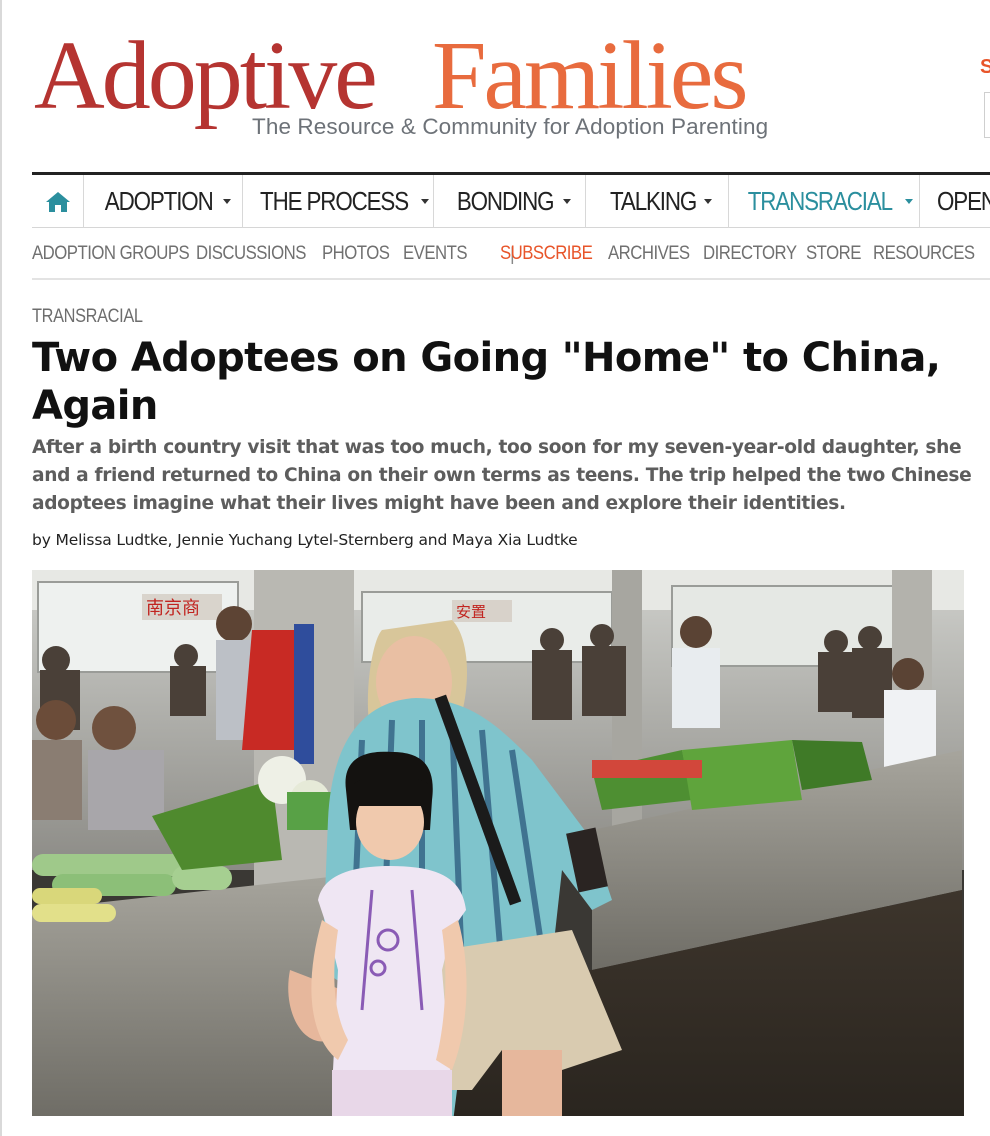 This screenshot has height=1136, width=990. I want to click on nav-item-bonding: BONDING, so click(510, 201).